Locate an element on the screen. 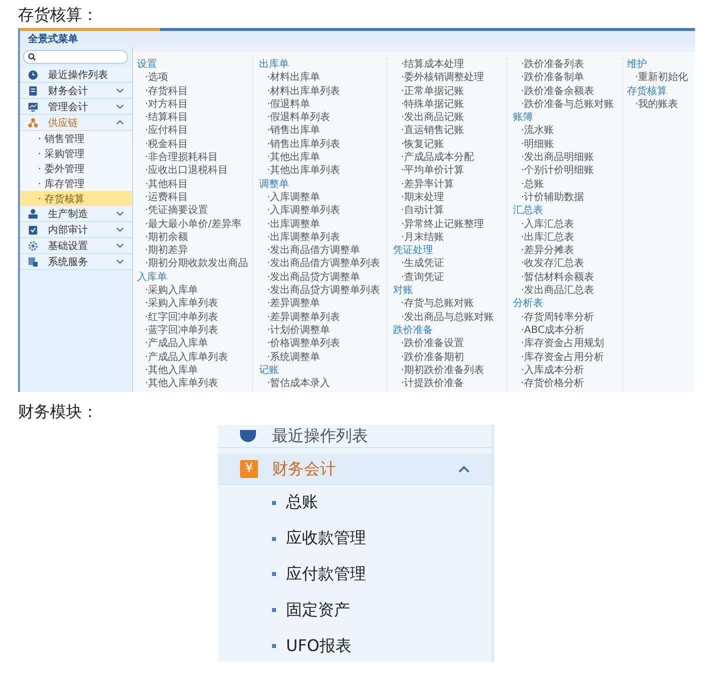  menu-link: ·税金科目 is located at coordinates (194, 145).